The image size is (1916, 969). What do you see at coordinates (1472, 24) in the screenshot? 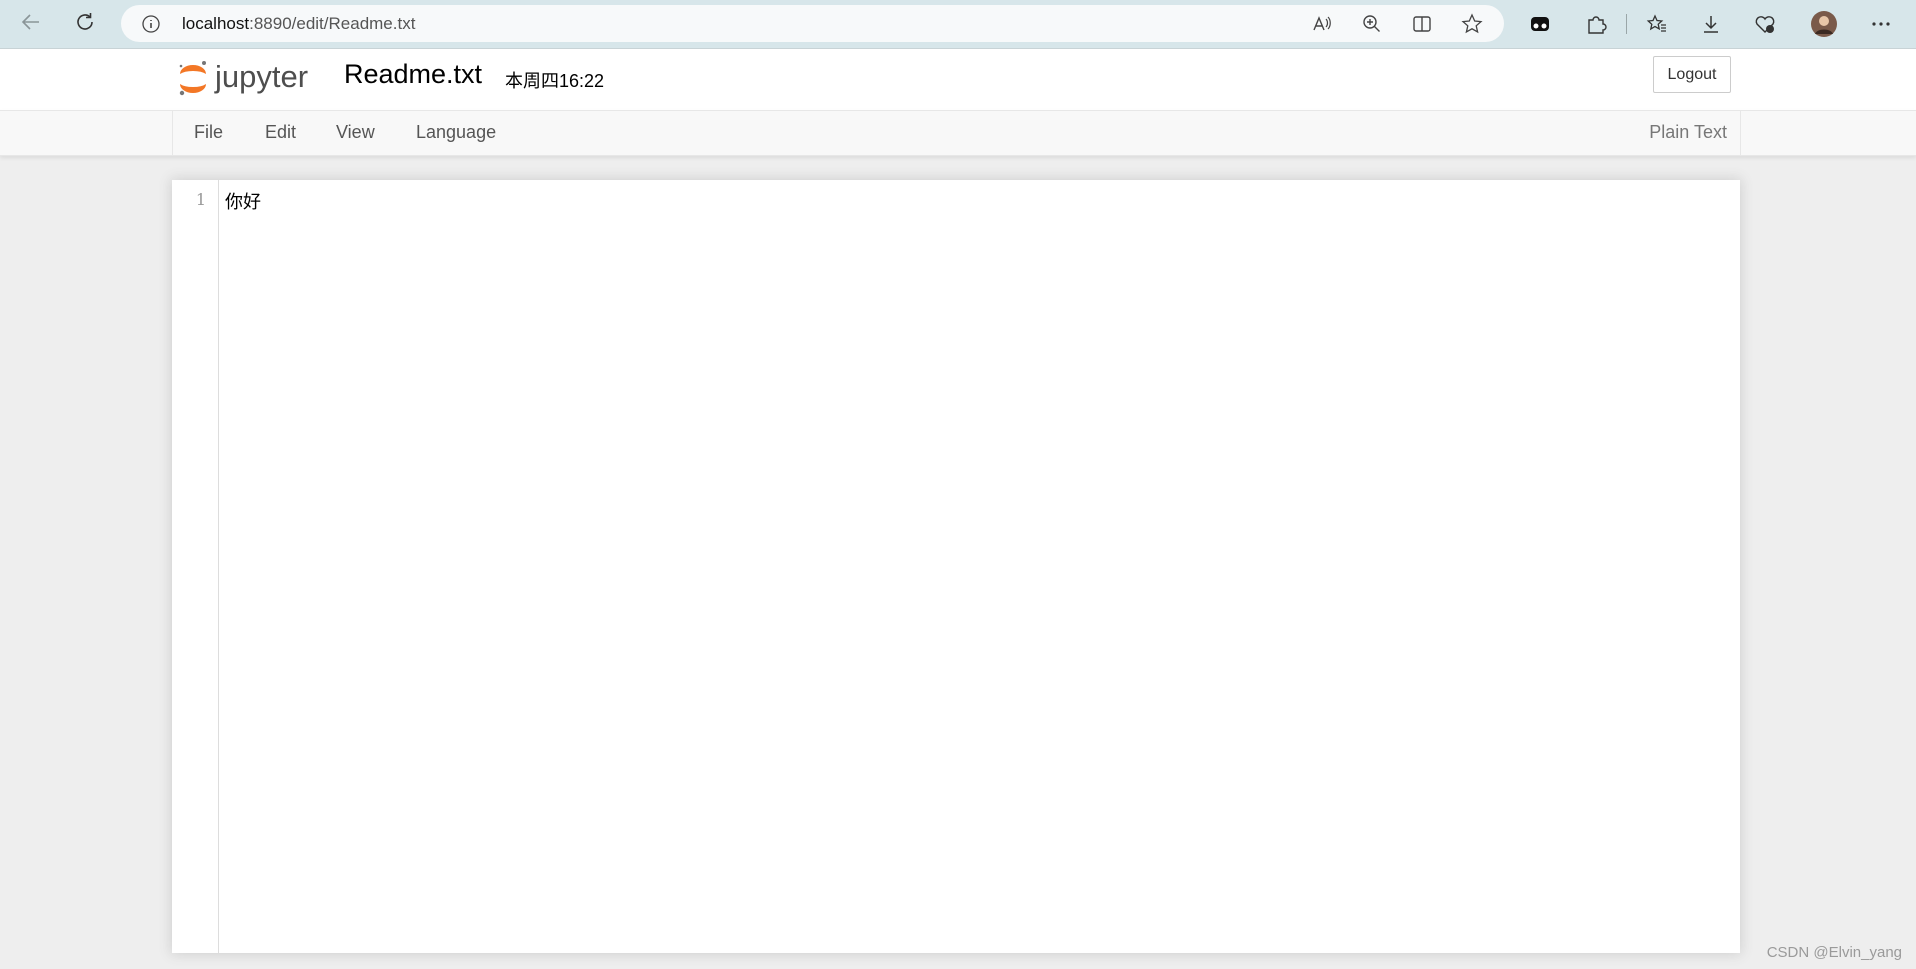
I see `favorite-star-icon` at bounding box center [1472, 24].